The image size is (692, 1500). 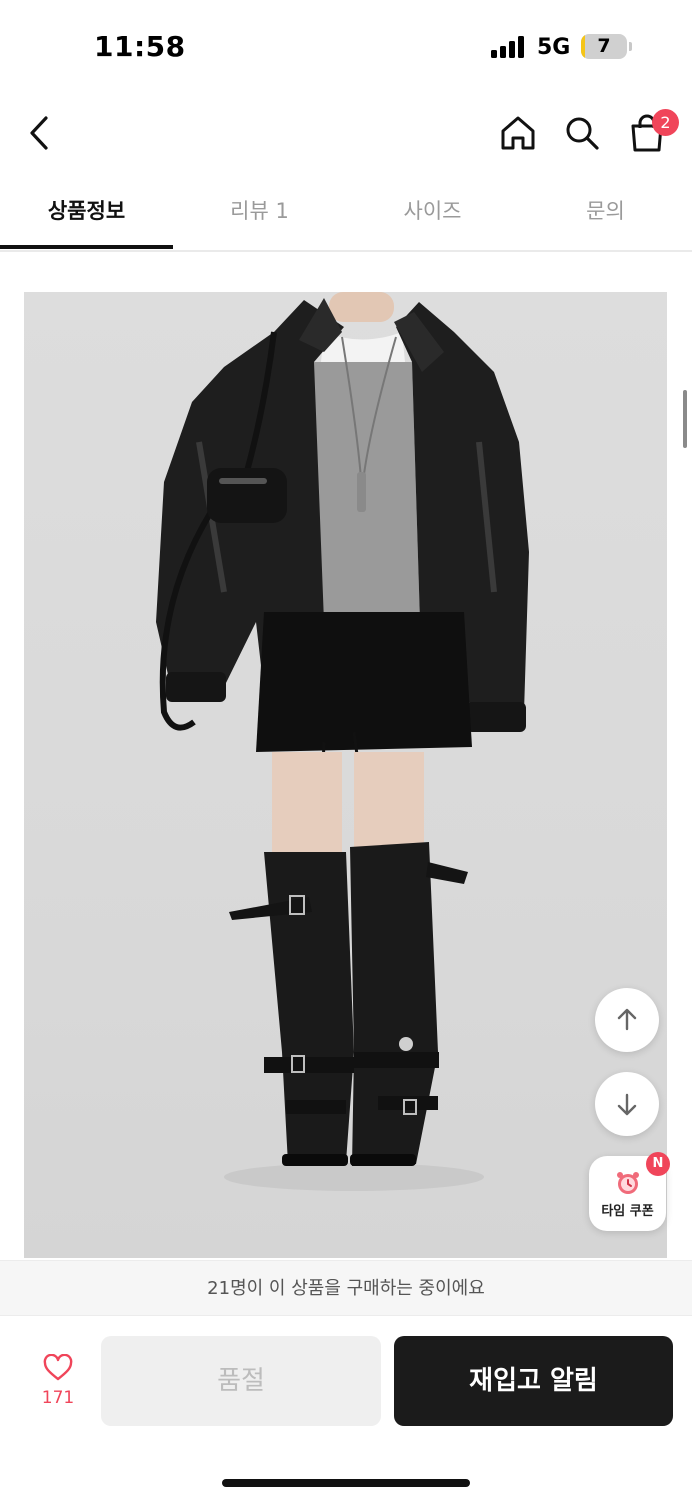 What do you see at coordinates (346, 1483) in the screenshot?
I see `home-indicator` at bounding box center [346, 1483].